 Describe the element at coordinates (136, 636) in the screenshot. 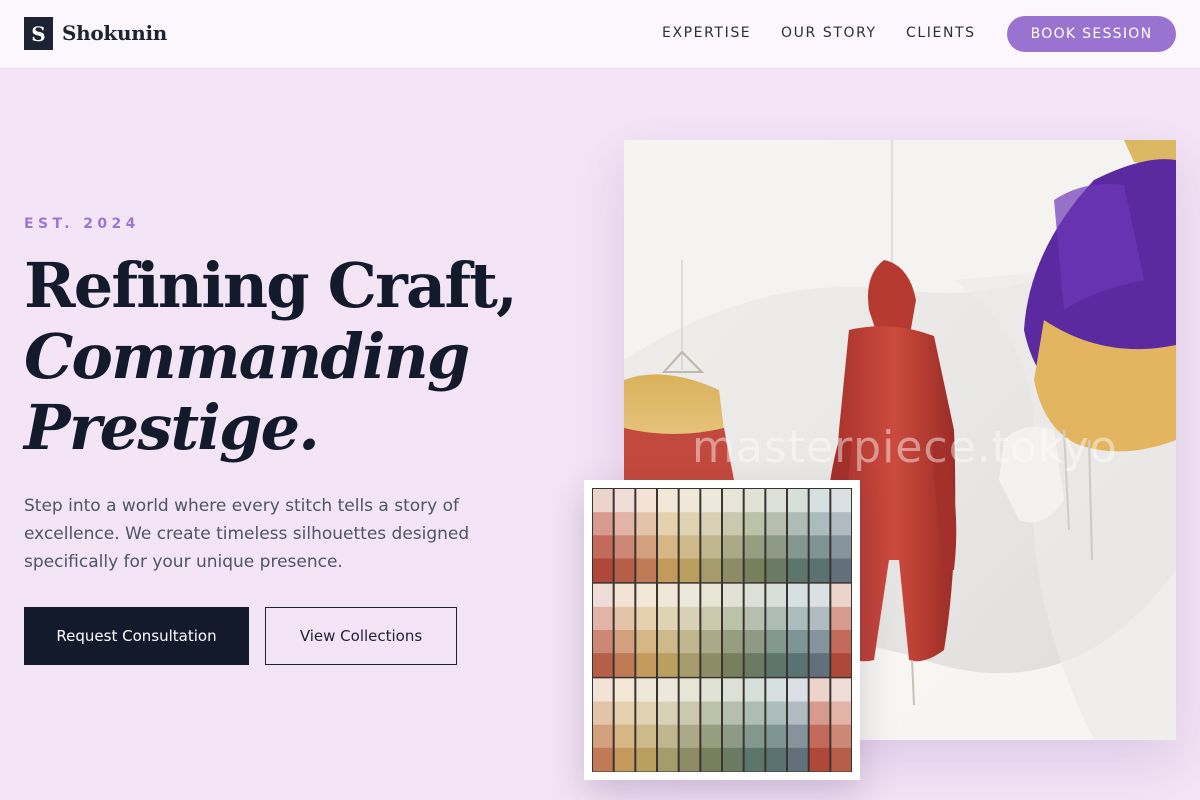

I see `request-consultation-button: Request Consultation` at that location.